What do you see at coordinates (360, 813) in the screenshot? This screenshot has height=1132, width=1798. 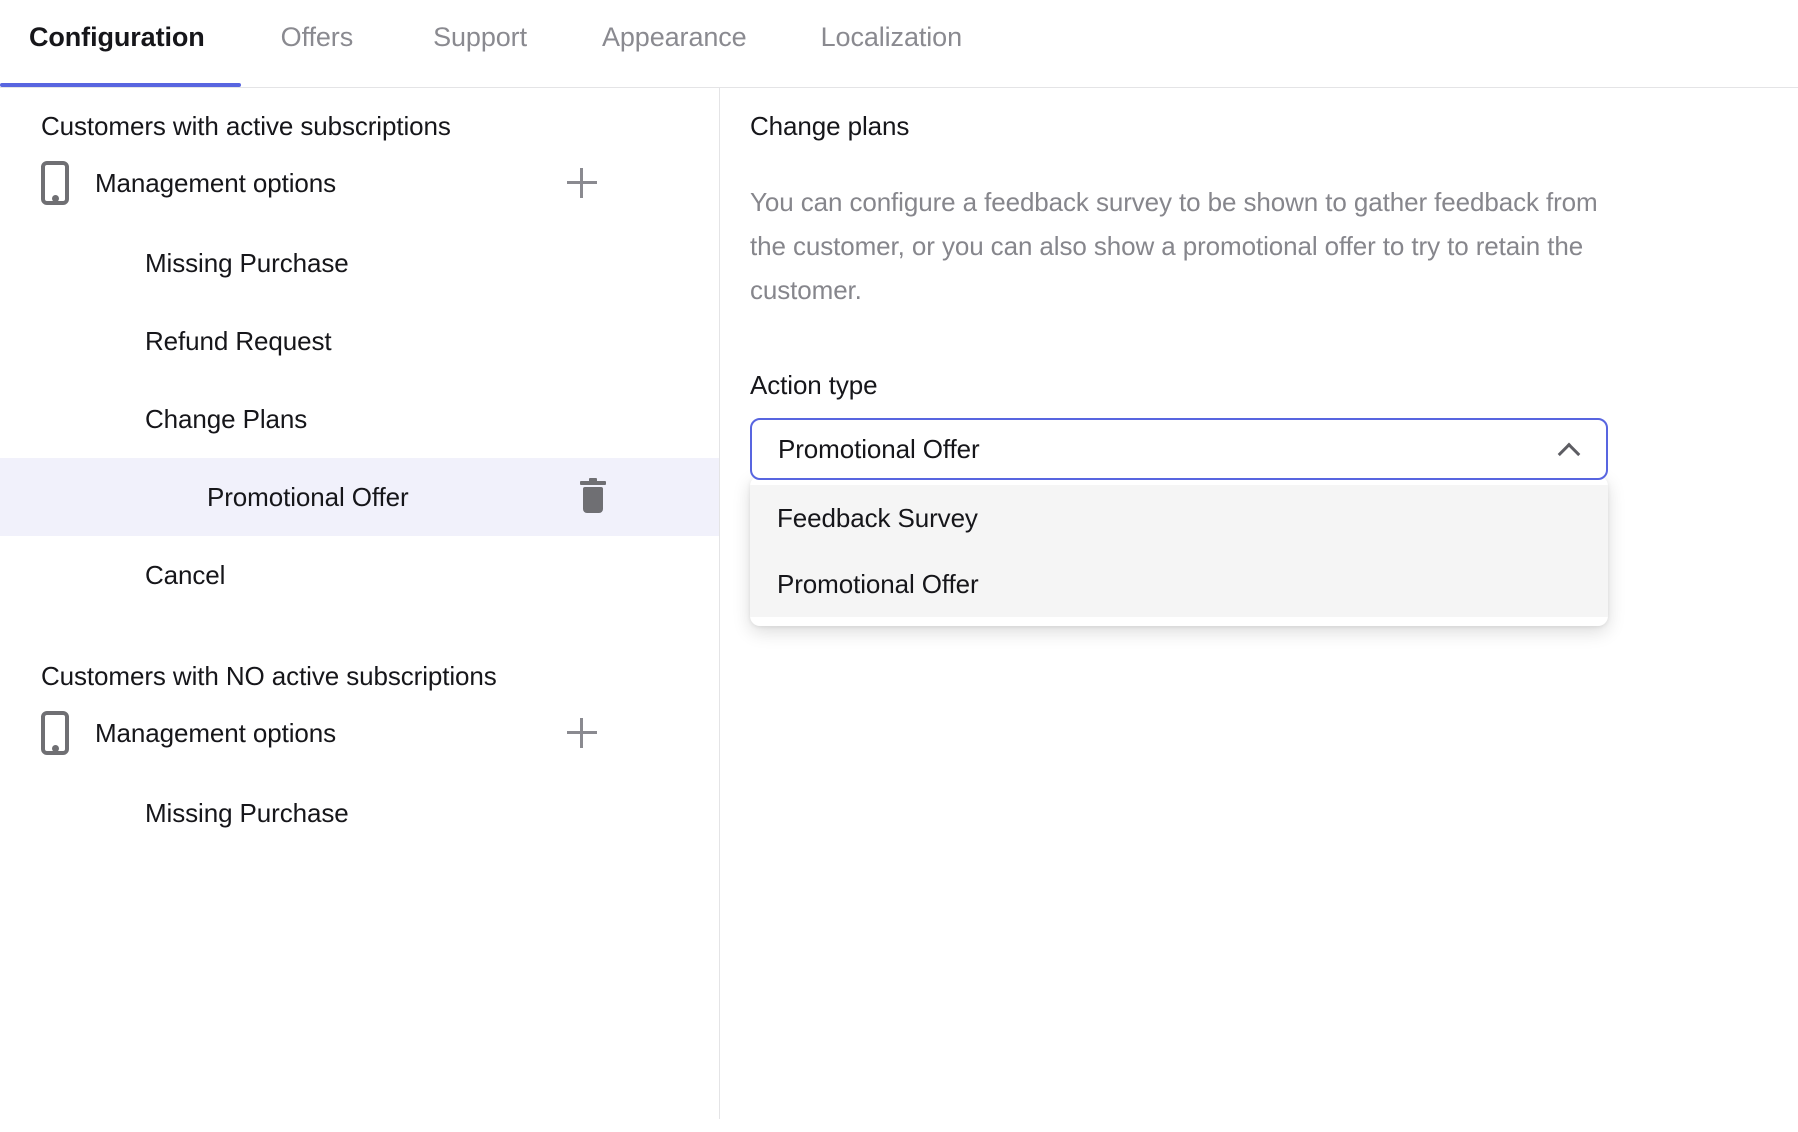 I see `sidebar-item-missing-purchase-2: Missing Purchase` at bounding box center [360, 813].